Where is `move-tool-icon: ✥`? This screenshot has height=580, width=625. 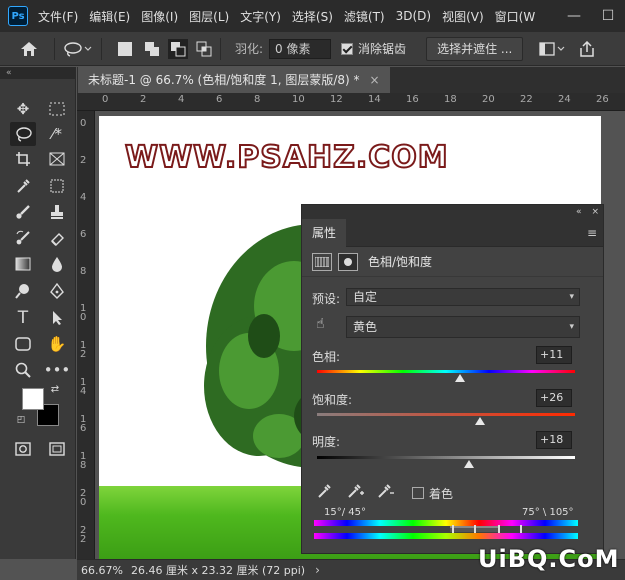 move-tool-icon: ✥ is located at coordinates (23, 109).